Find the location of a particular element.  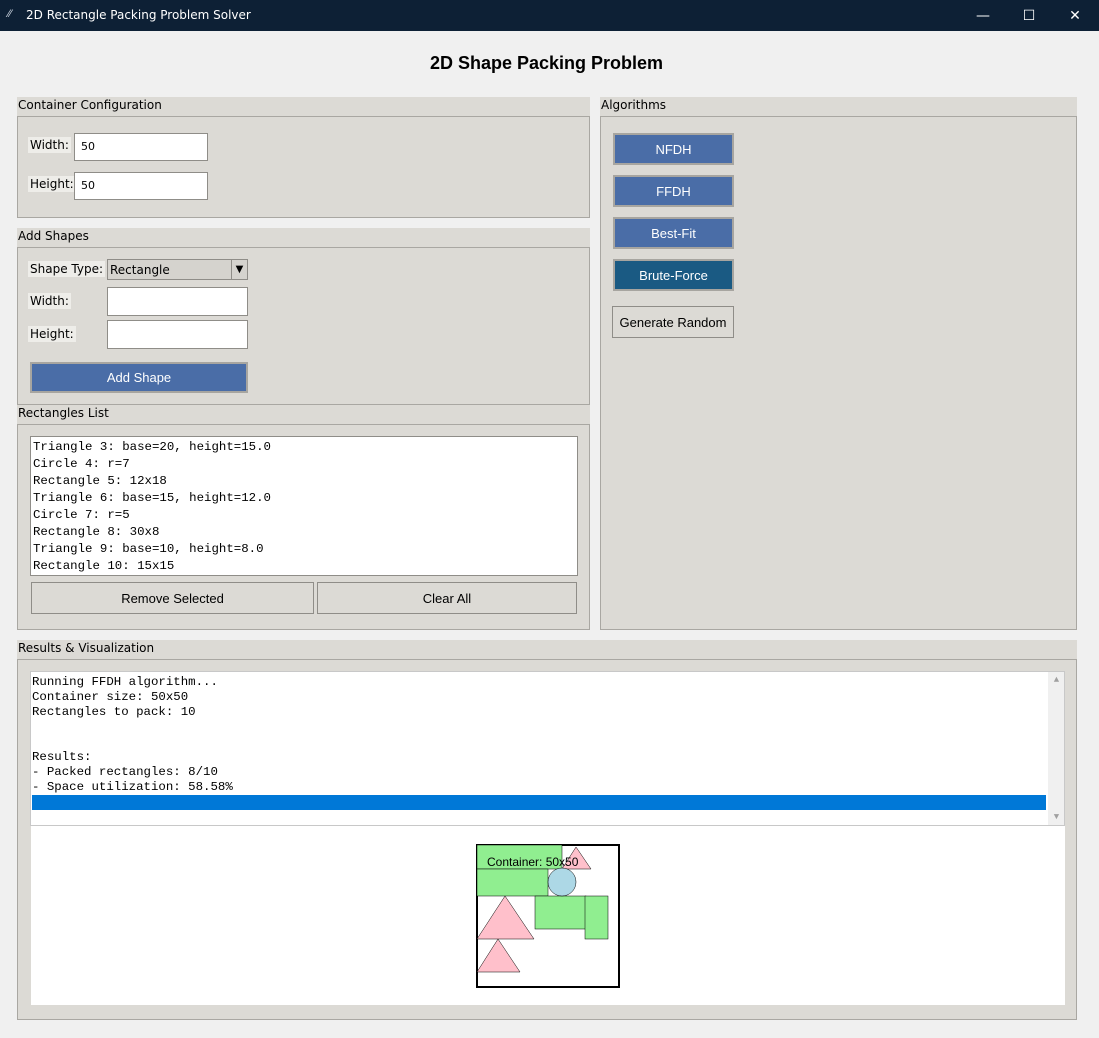

clear-all-button: Clear All is located at coordinates (447, 598).